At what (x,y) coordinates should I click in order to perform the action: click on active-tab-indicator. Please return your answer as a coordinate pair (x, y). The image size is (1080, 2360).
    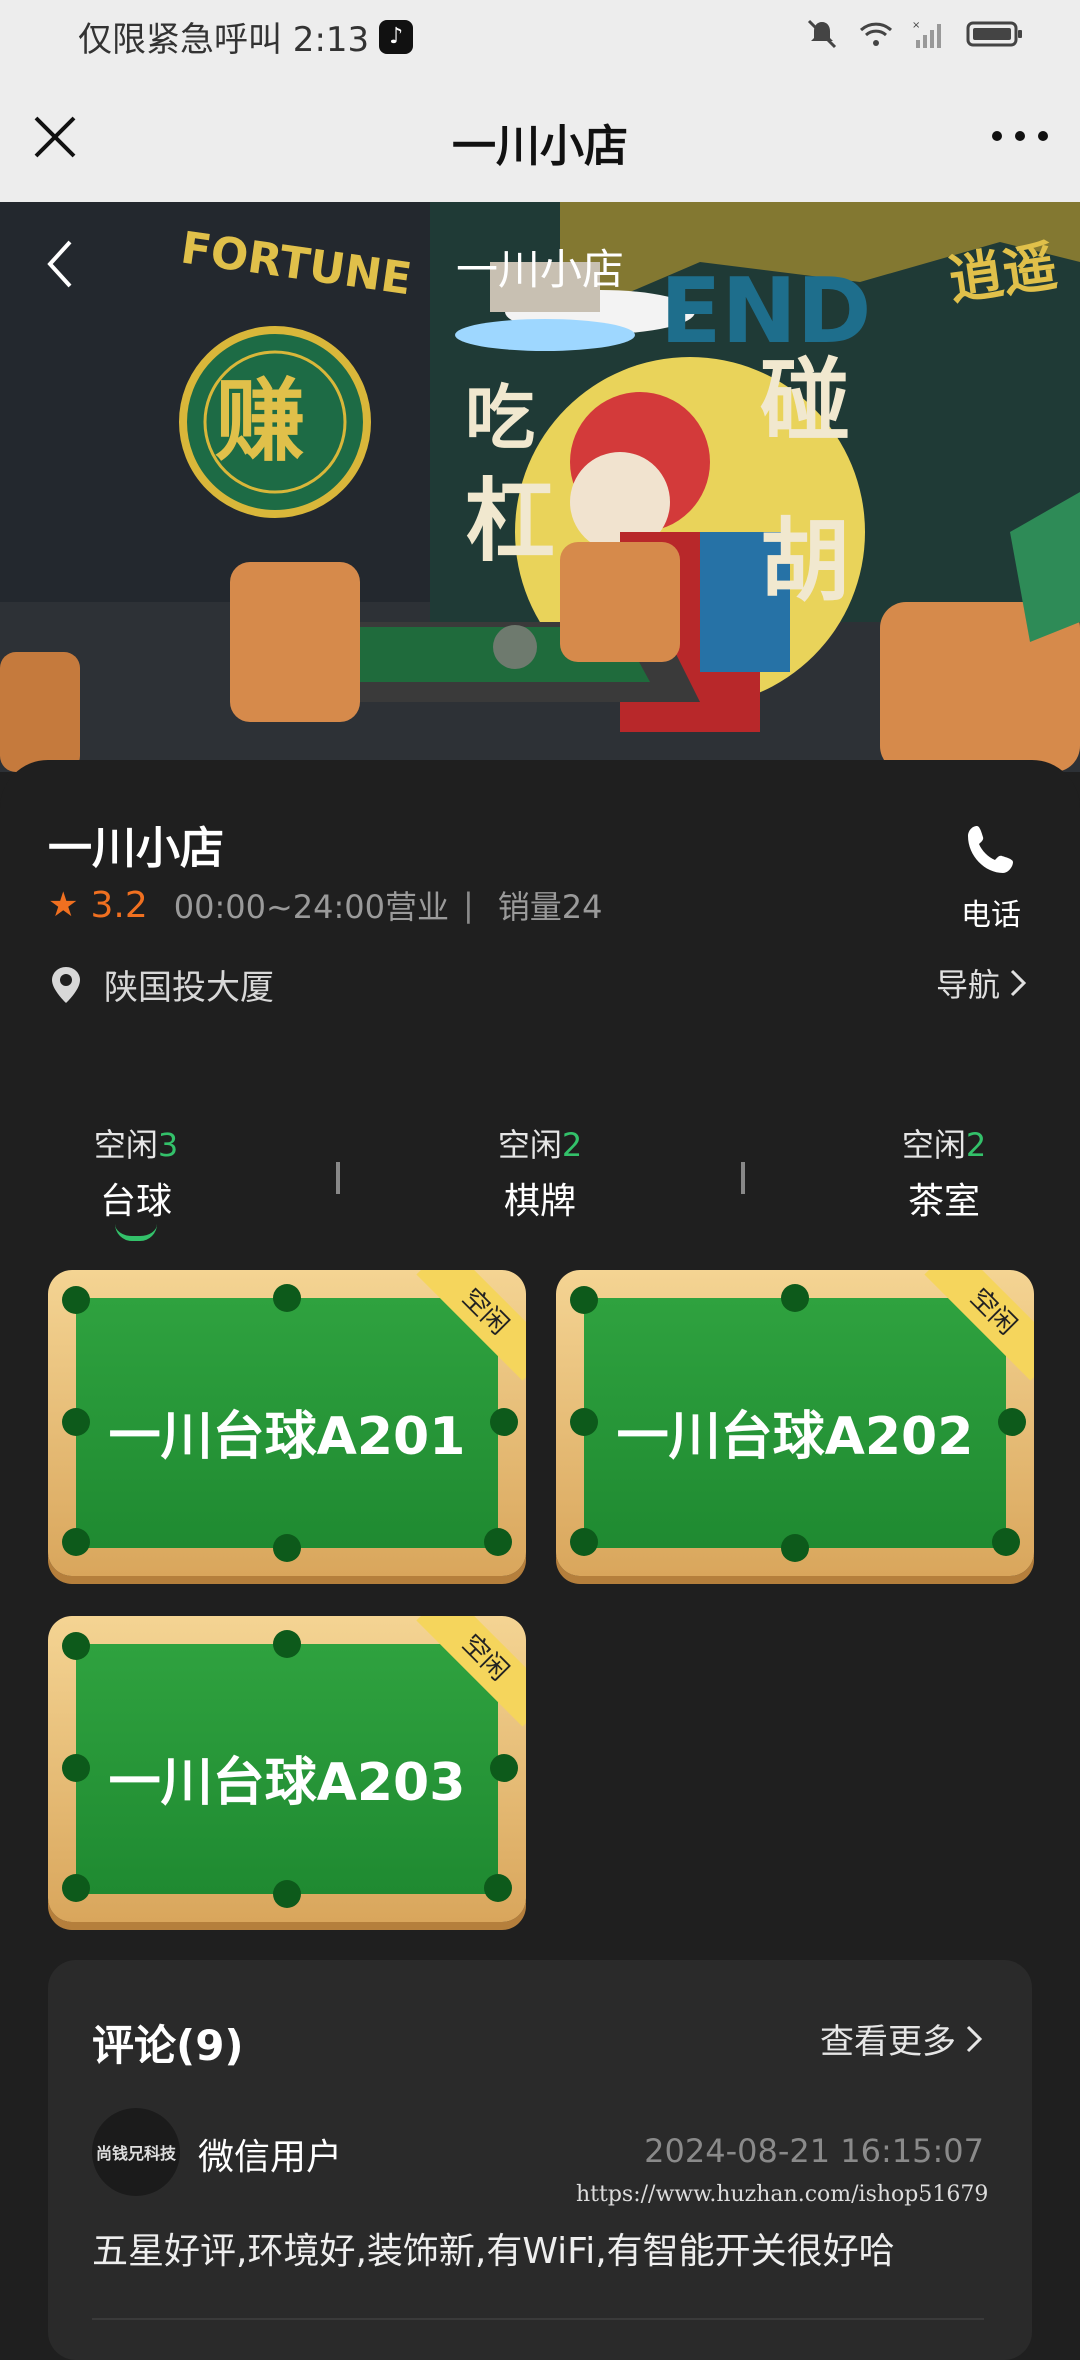
    Looking at the image, I should click on (136, 1232).